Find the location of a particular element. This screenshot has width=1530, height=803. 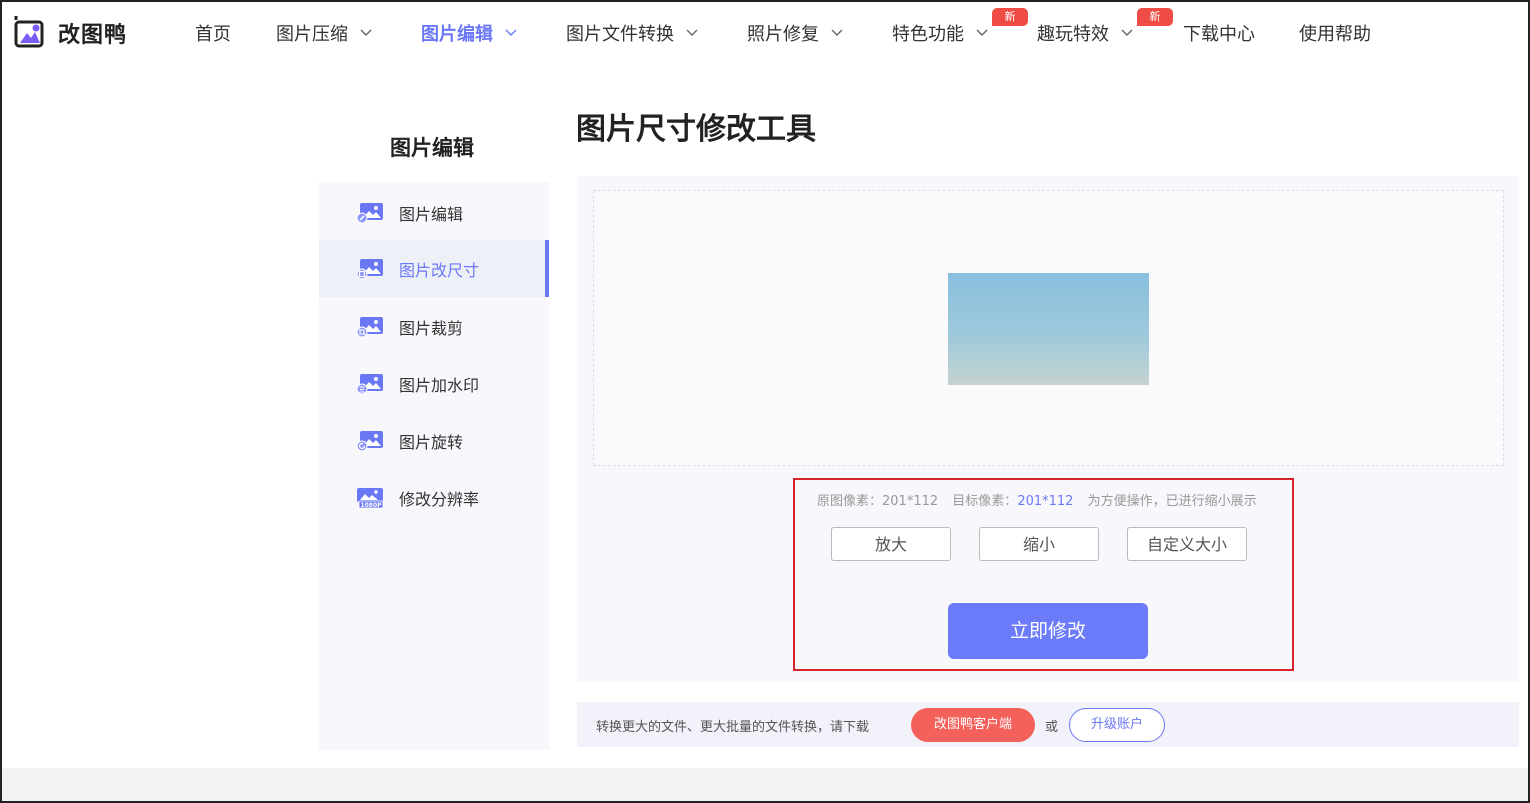

nav-item-download: 下载中心 is located at coordinates (1219, 33).